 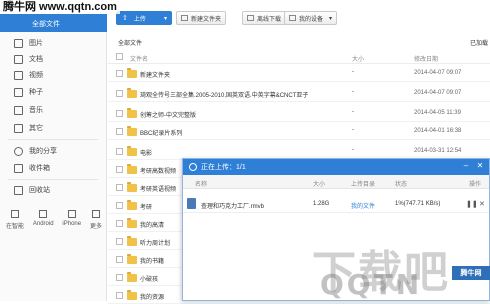 I want to click on android-icon, so click(x=43, y=214).